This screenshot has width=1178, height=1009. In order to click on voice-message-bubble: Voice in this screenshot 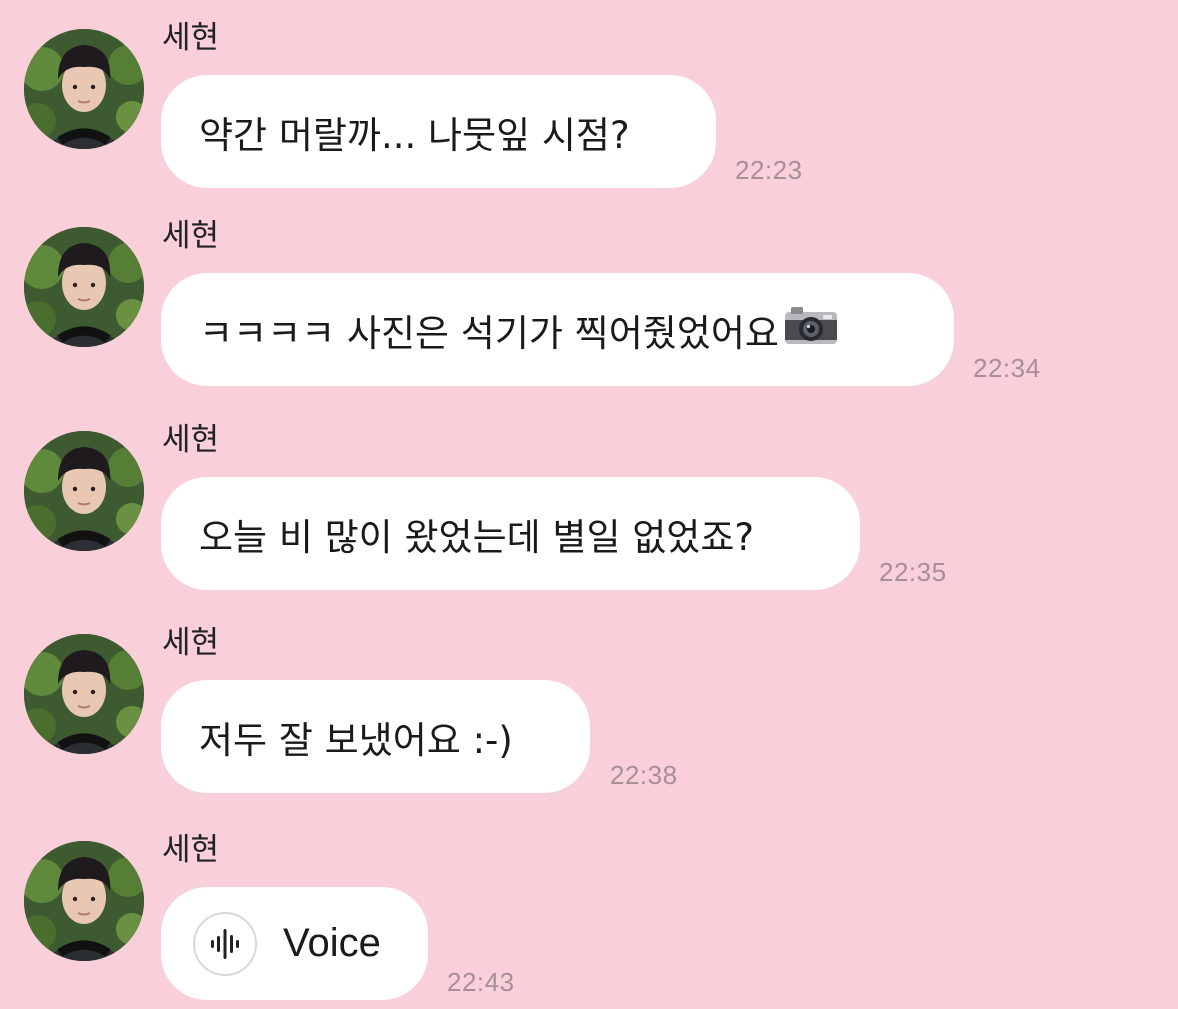, I will do `click(294, 943)`.